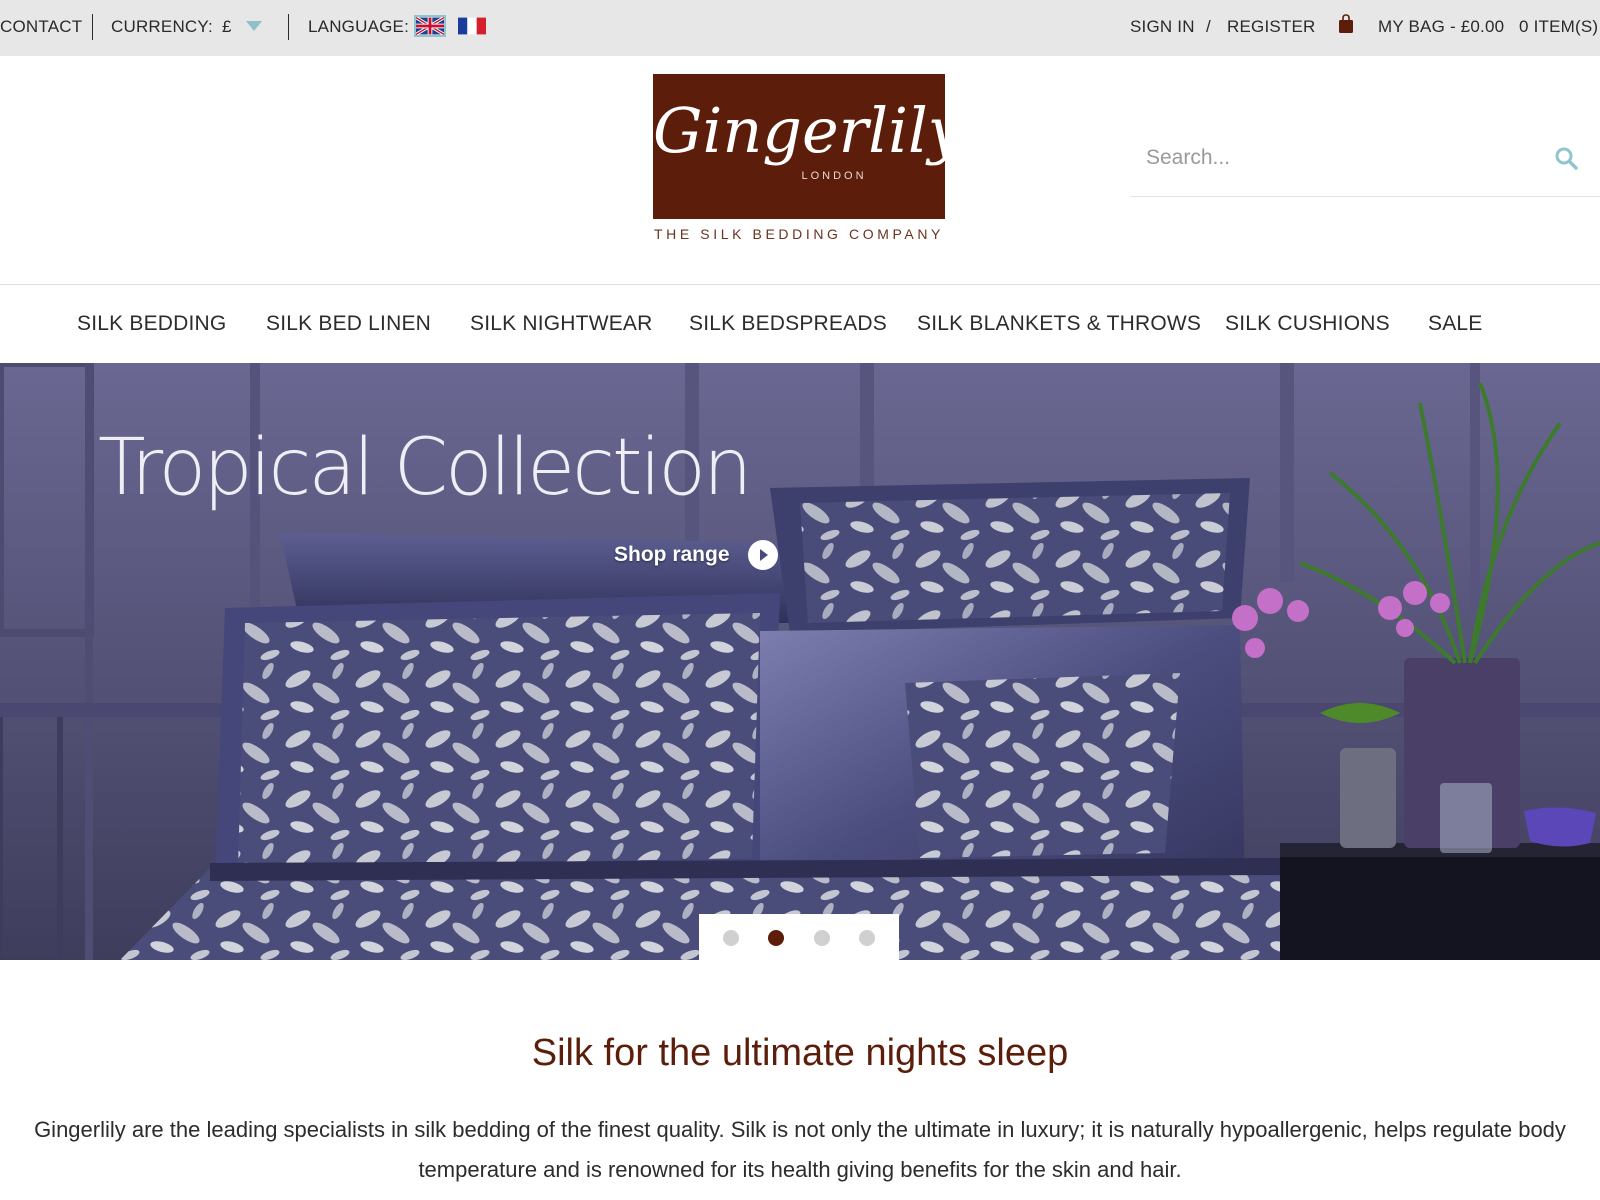 This screenshot has width=1600, height=1200. Describe the element at coordinates (788, 324) in the screenshot. I see `nav-silk-bedspreads: SILK BEDSPREADS` at that location.